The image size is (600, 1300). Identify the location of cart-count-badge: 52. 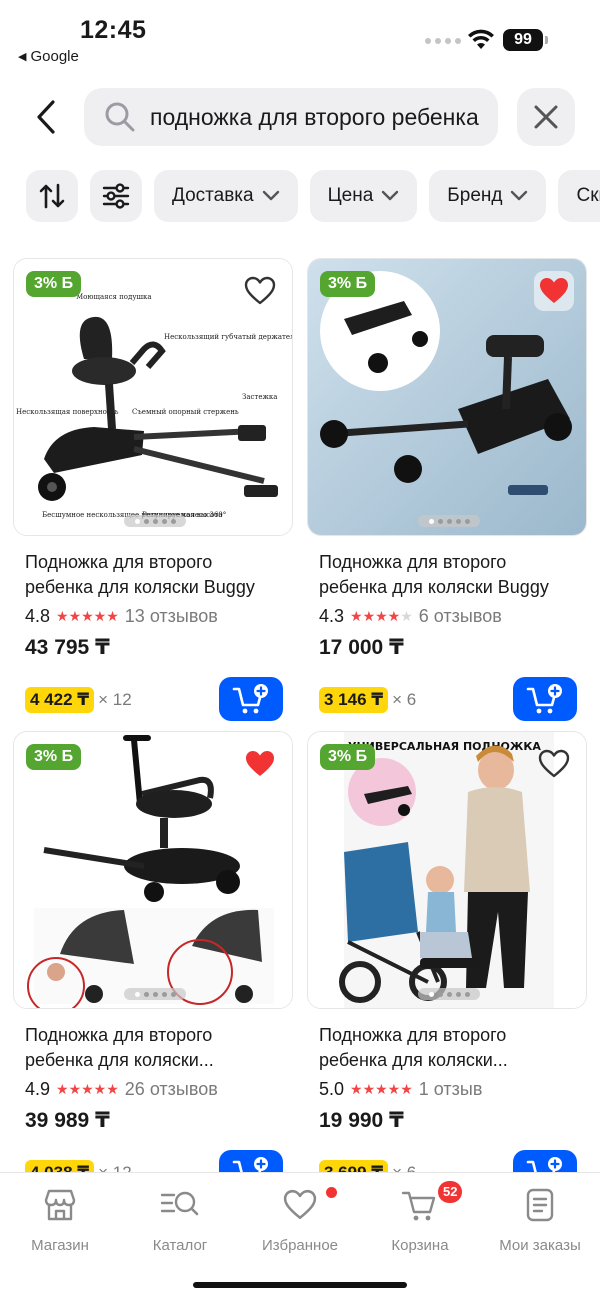
(450, 1192).